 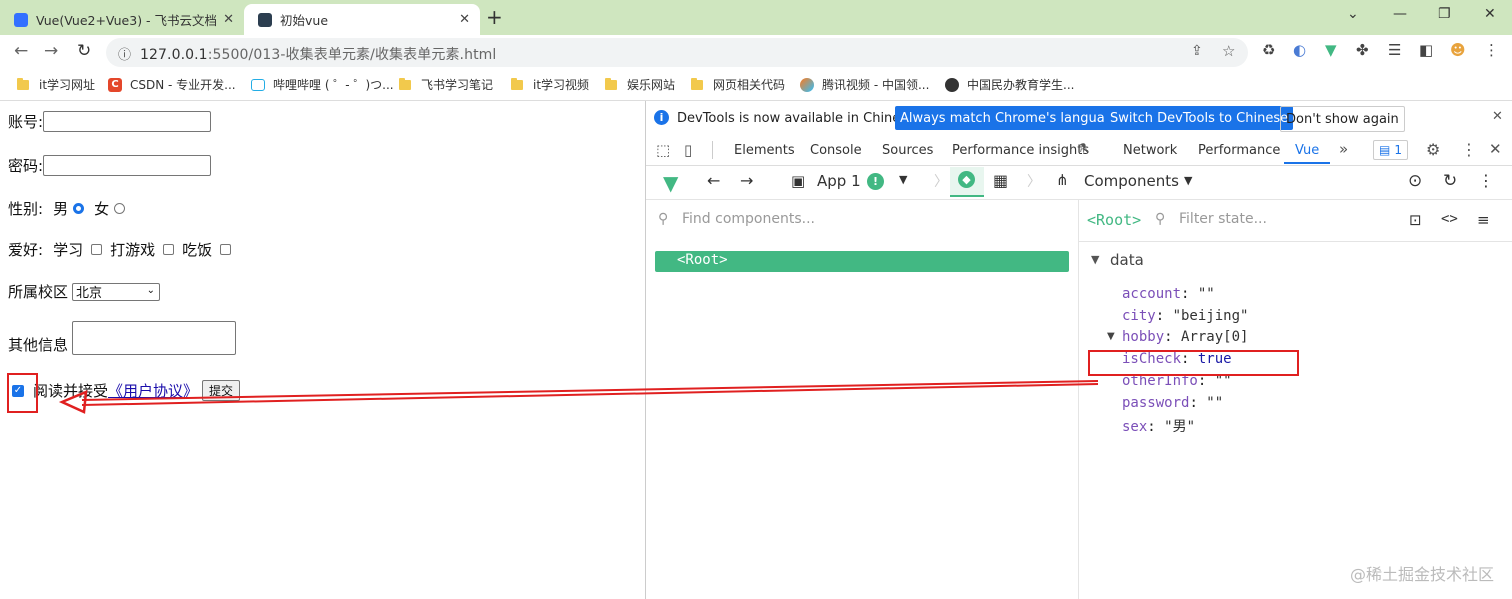 What do you see at coordinates (1421, 574) in the screenshot?
I see `watermark: @稀土掘金技术社区` at bounding box center [1421, 574].